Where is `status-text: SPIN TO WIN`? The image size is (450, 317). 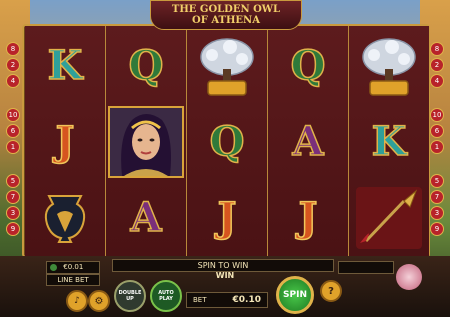
status-text: SPIN TO WIN is located at coordinates (223, 265).